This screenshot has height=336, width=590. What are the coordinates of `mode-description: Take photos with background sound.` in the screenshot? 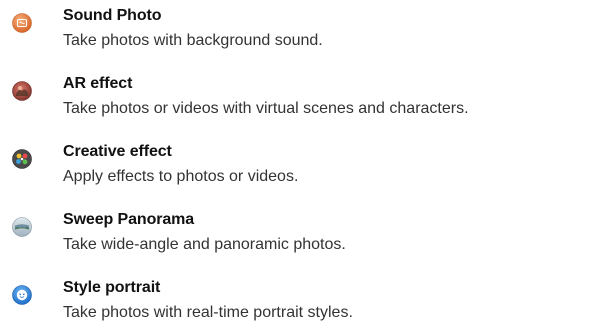 It's located at (193, 40).